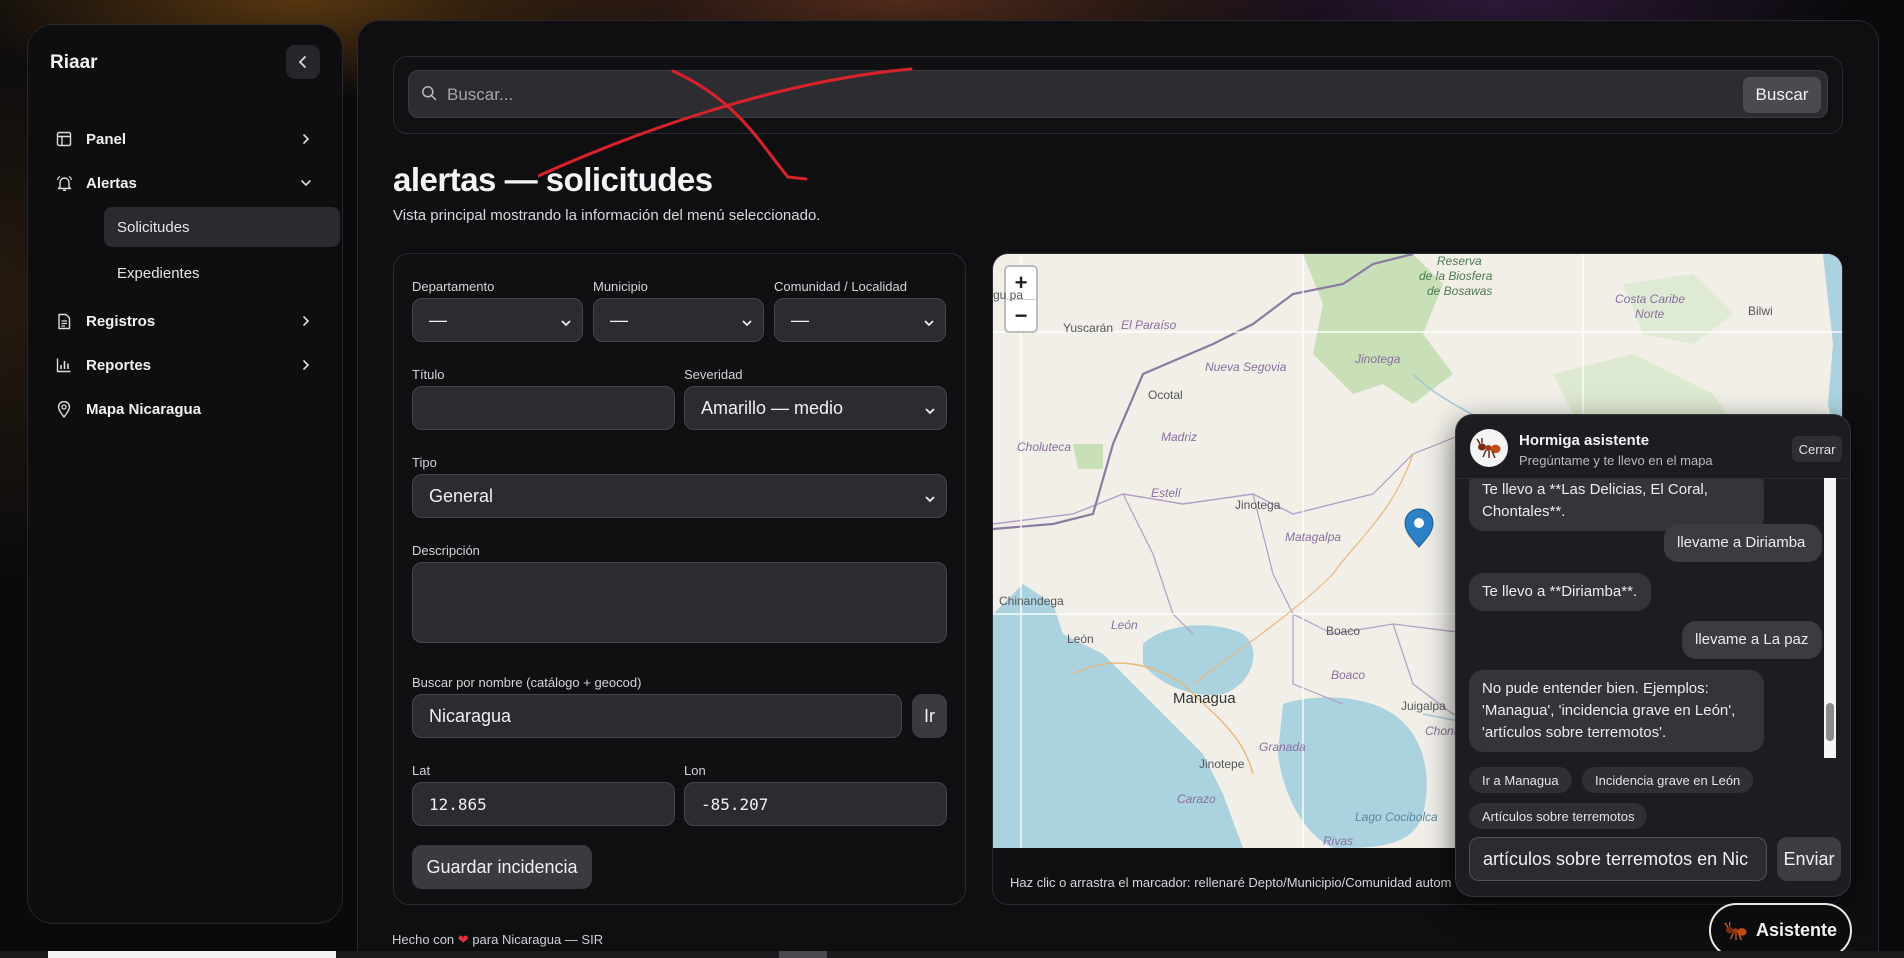  I want to click on municipio-label: Municipio, so click(620, 286).